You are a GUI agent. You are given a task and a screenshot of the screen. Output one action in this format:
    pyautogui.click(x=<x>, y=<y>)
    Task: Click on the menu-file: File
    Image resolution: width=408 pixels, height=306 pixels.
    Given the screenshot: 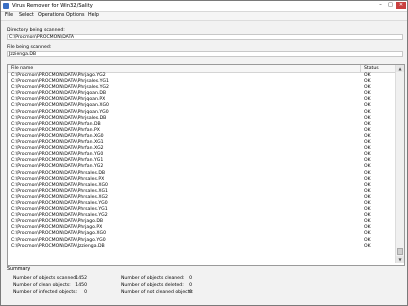 What is the action you would take?
    pyautogui.click(x=9, y=15)
    